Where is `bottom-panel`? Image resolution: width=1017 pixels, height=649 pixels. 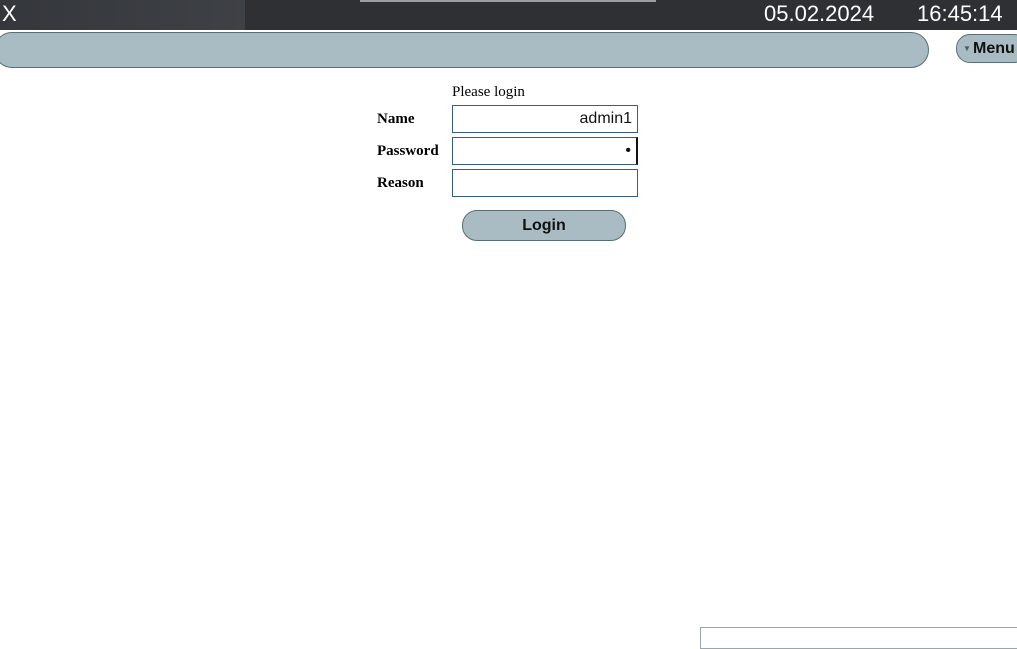 bottom-panel is located at coordinates (858, 638).